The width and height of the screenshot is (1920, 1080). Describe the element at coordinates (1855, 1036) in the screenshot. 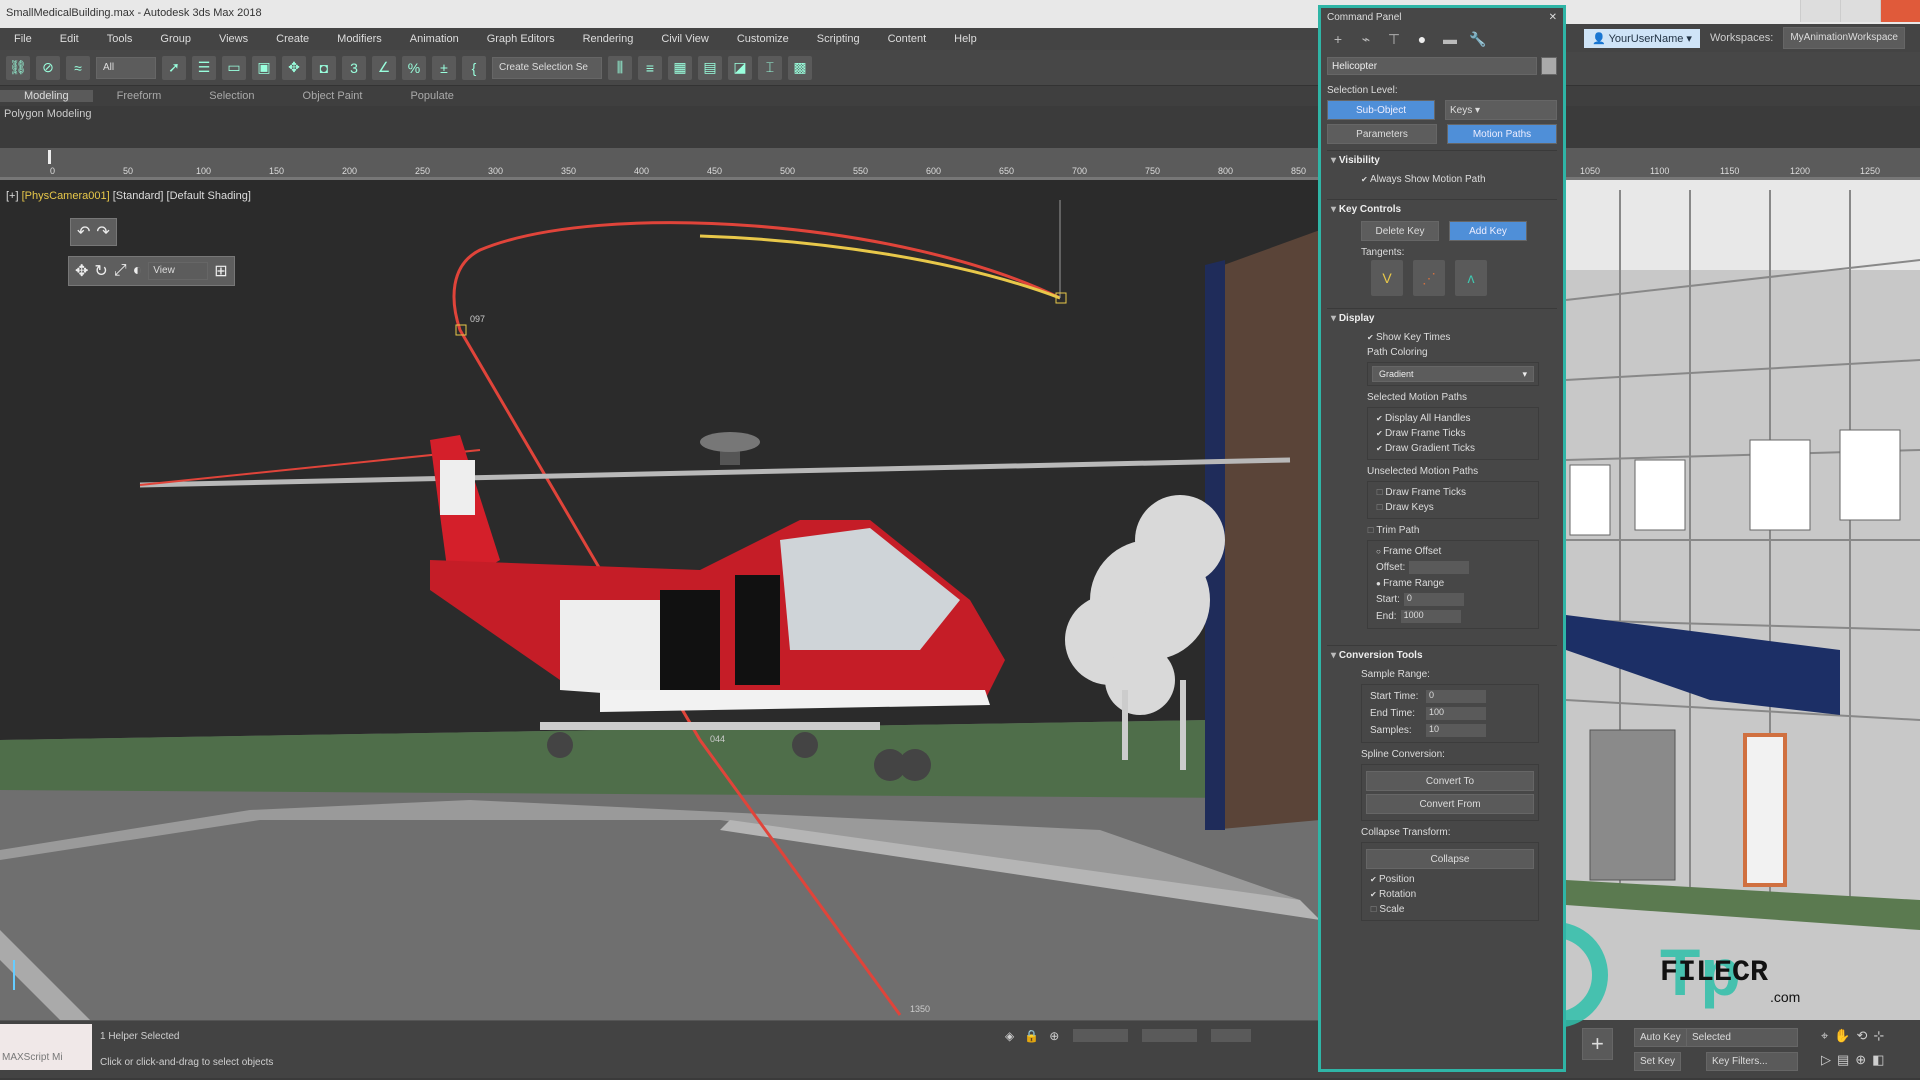

I see `navigation-icons: ⌖✋⟲⊹` at that location.